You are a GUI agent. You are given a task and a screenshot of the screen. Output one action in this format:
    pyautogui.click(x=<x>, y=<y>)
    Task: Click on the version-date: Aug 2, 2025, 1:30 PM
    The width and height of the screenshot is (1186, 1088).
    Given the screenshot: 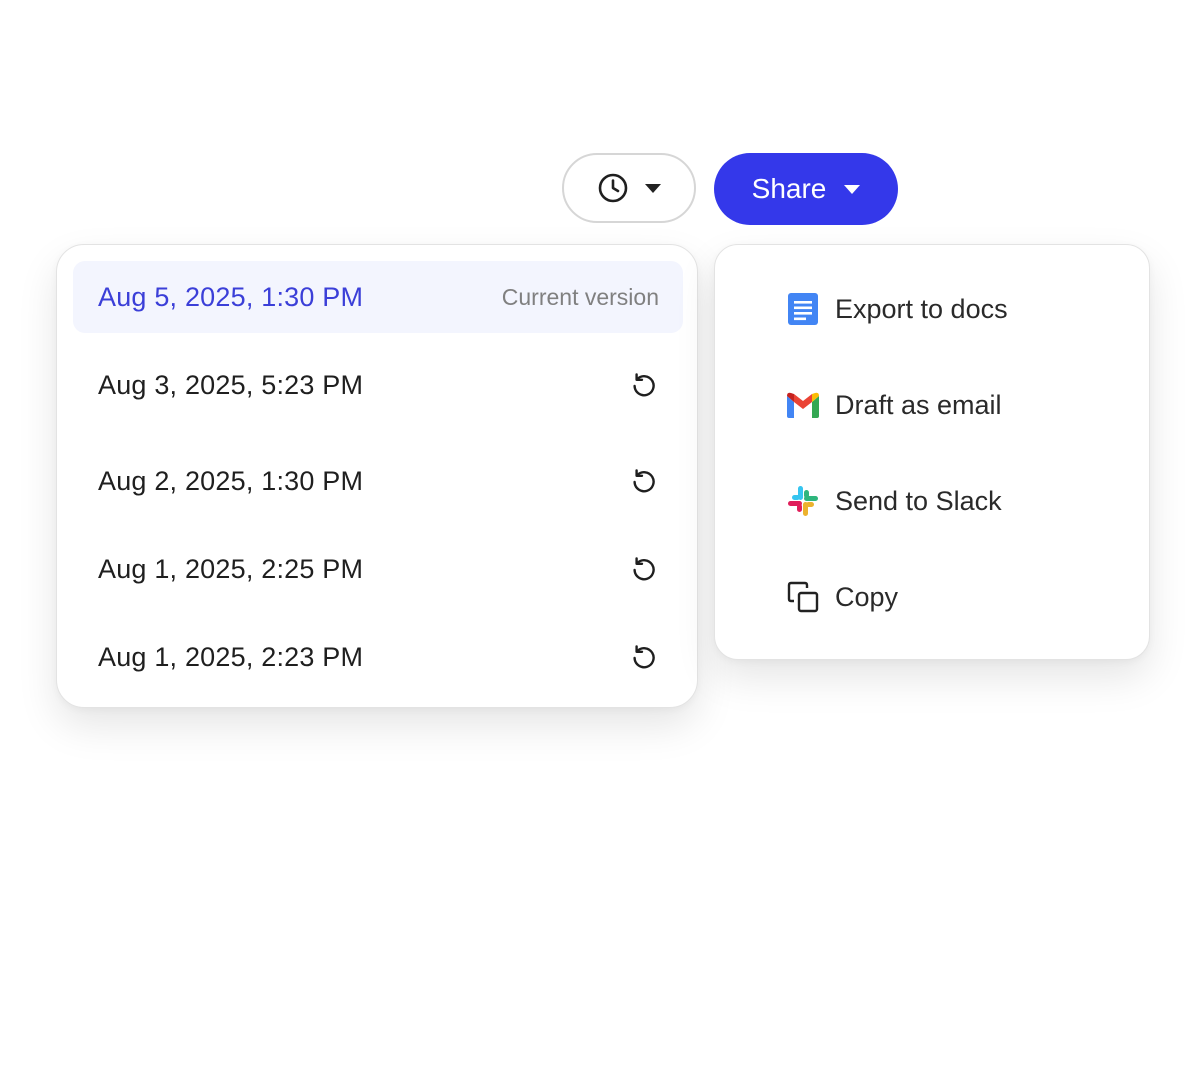 What is the action you would take?
    pyautogui.click(x=231, y=480)
    